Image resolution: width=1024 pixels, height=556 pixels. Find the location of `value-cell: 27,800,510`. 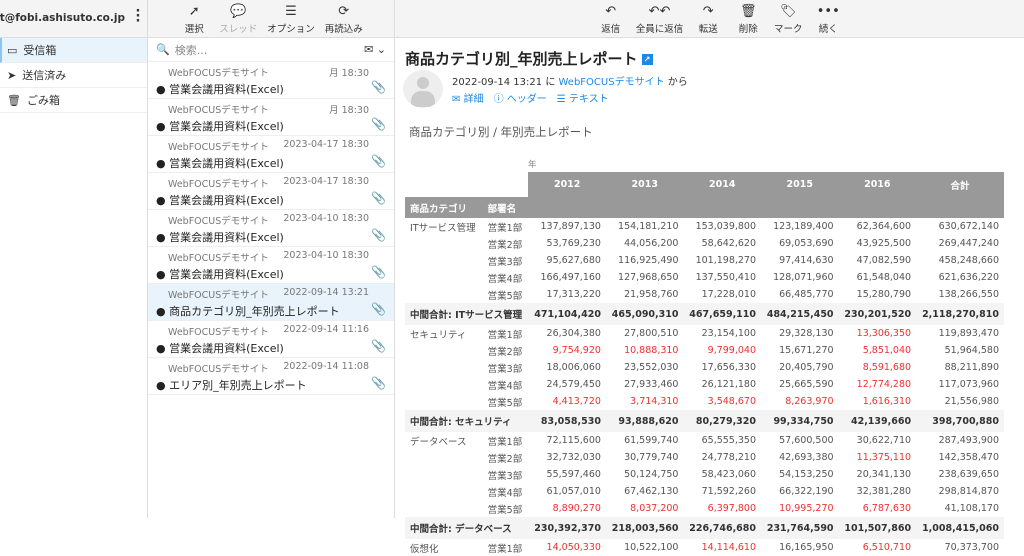

value-cell: 27,800,510 is located at coordinates (651, 333).